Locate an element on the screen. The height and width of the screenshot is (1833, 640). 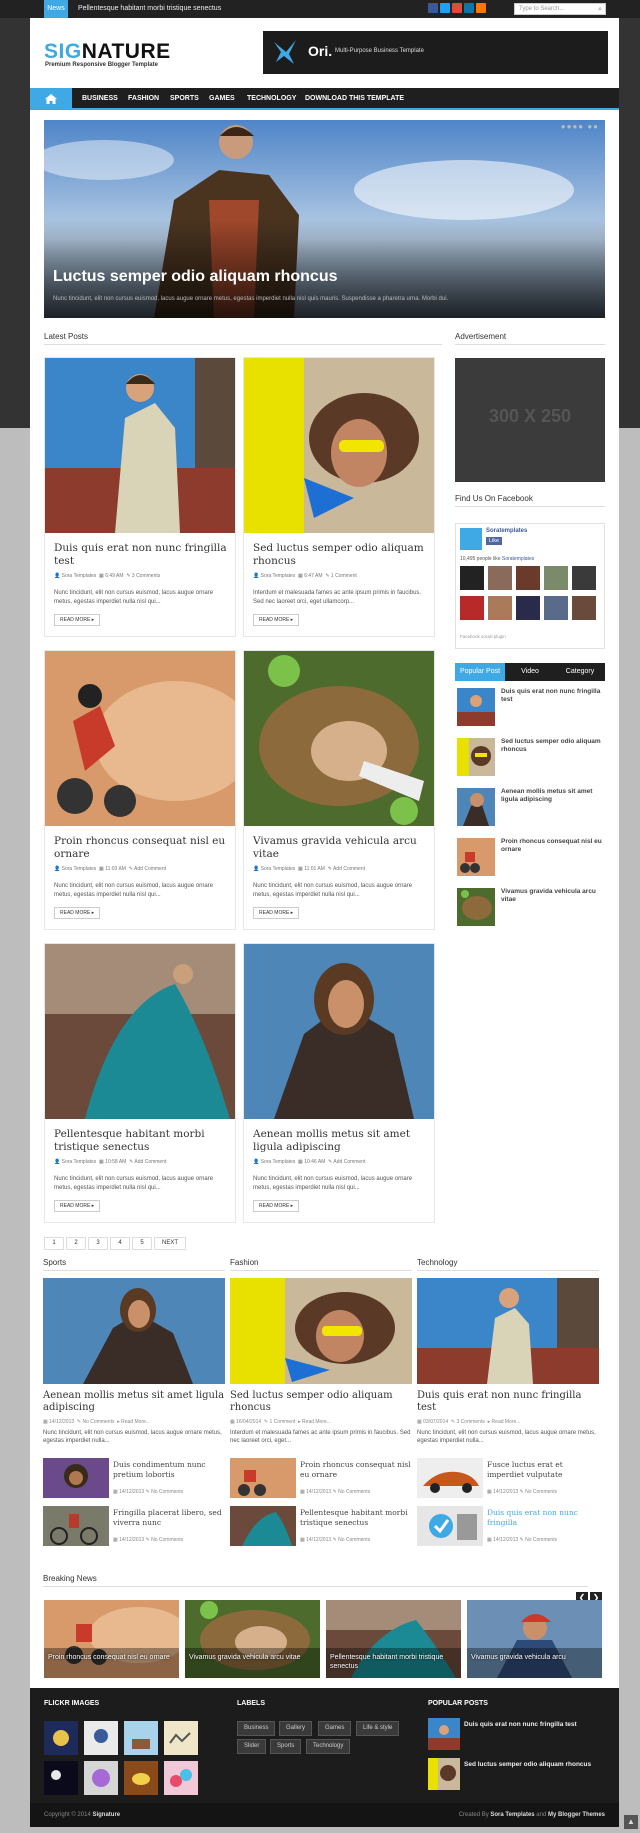
home-button is located at coordinates (51, 99).